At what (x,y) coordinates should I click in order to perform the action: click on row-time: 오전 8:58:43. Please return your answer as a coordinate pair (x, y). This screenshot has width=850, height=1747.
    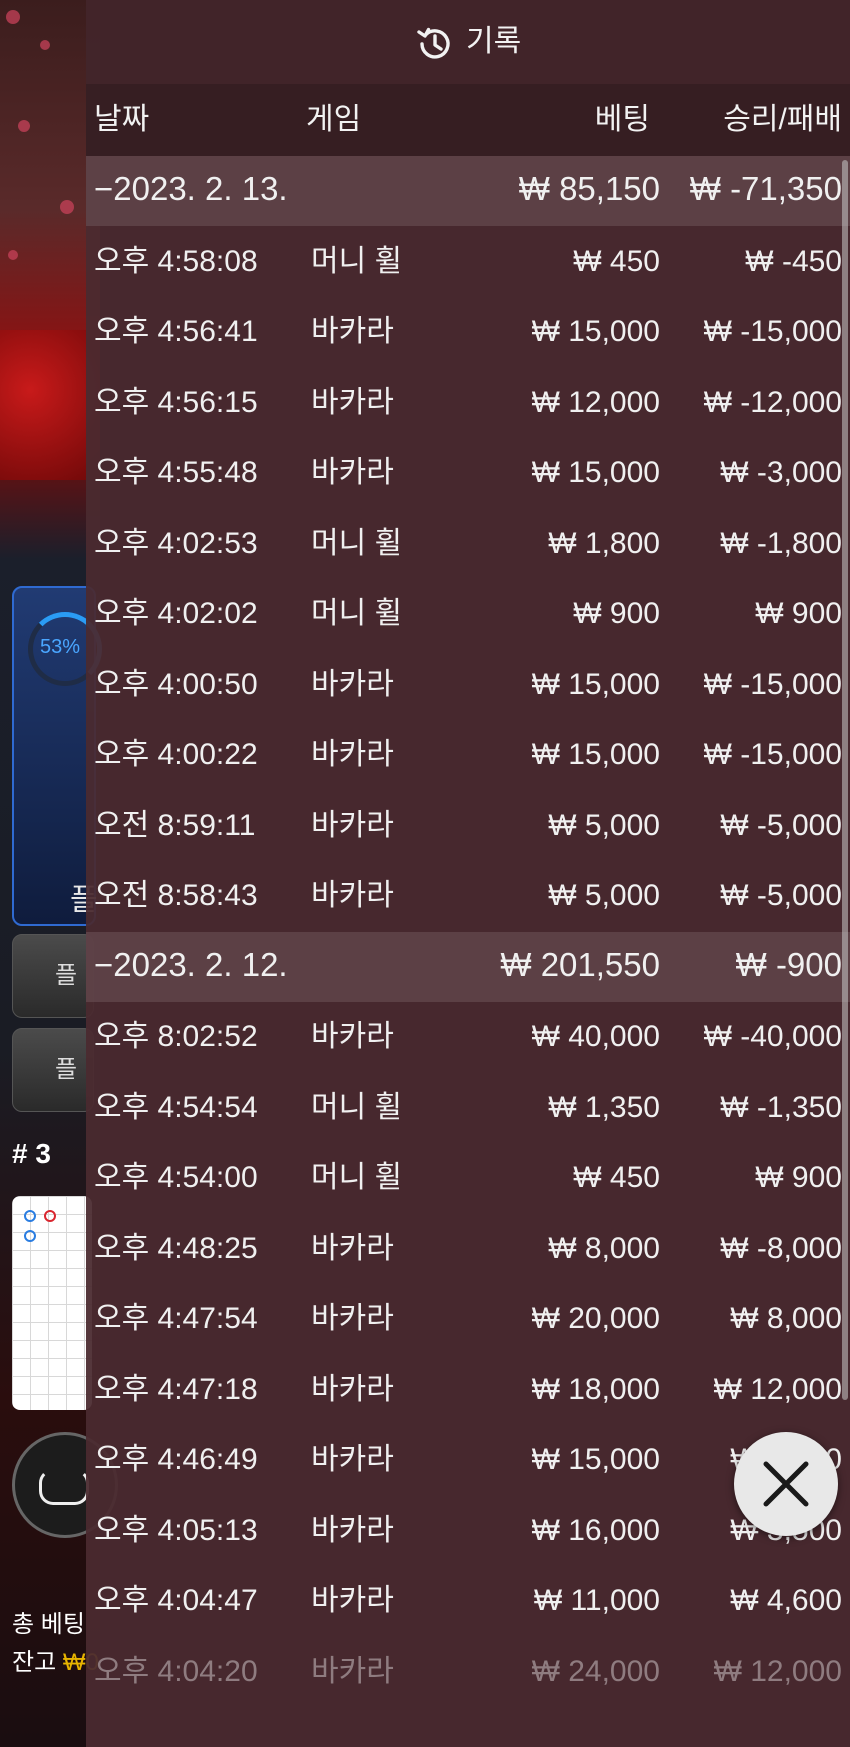
    Looking at the image, I should click on (176, 895).